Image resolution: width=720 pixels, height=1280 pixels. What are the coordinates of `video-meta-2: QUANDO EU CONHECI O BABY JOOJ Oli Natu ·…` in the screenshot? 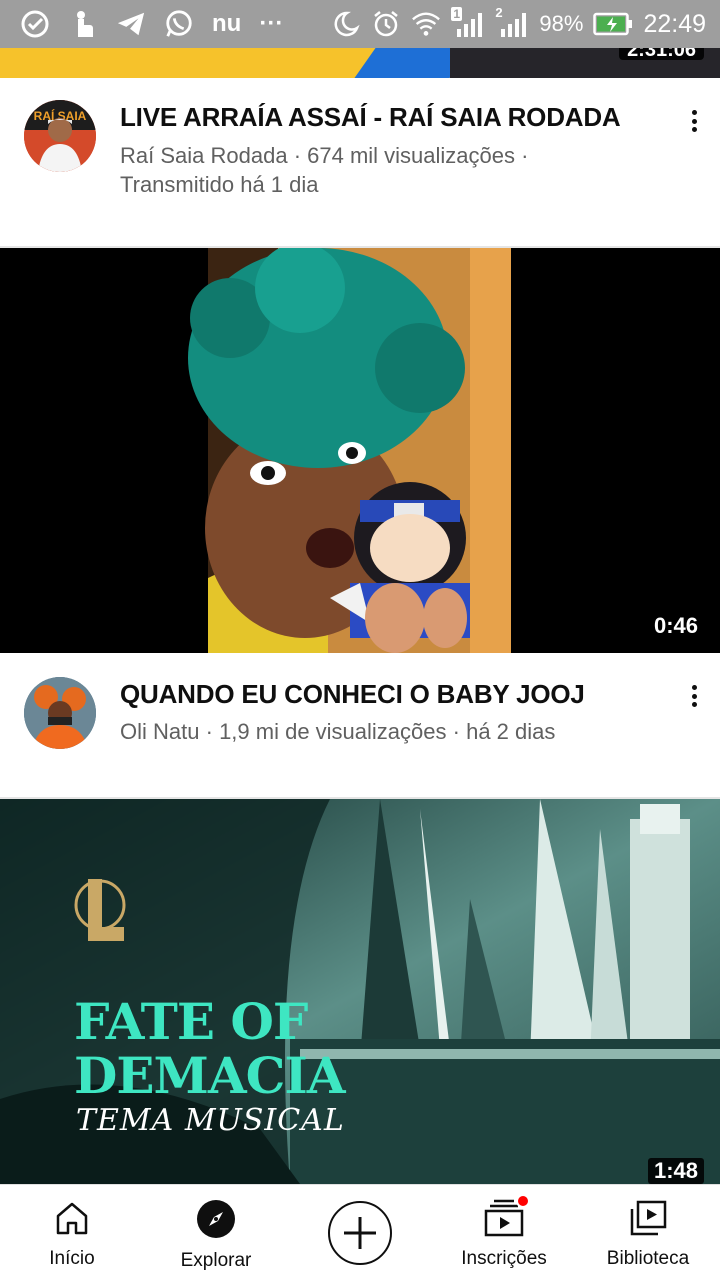 It's located at (360, 725).